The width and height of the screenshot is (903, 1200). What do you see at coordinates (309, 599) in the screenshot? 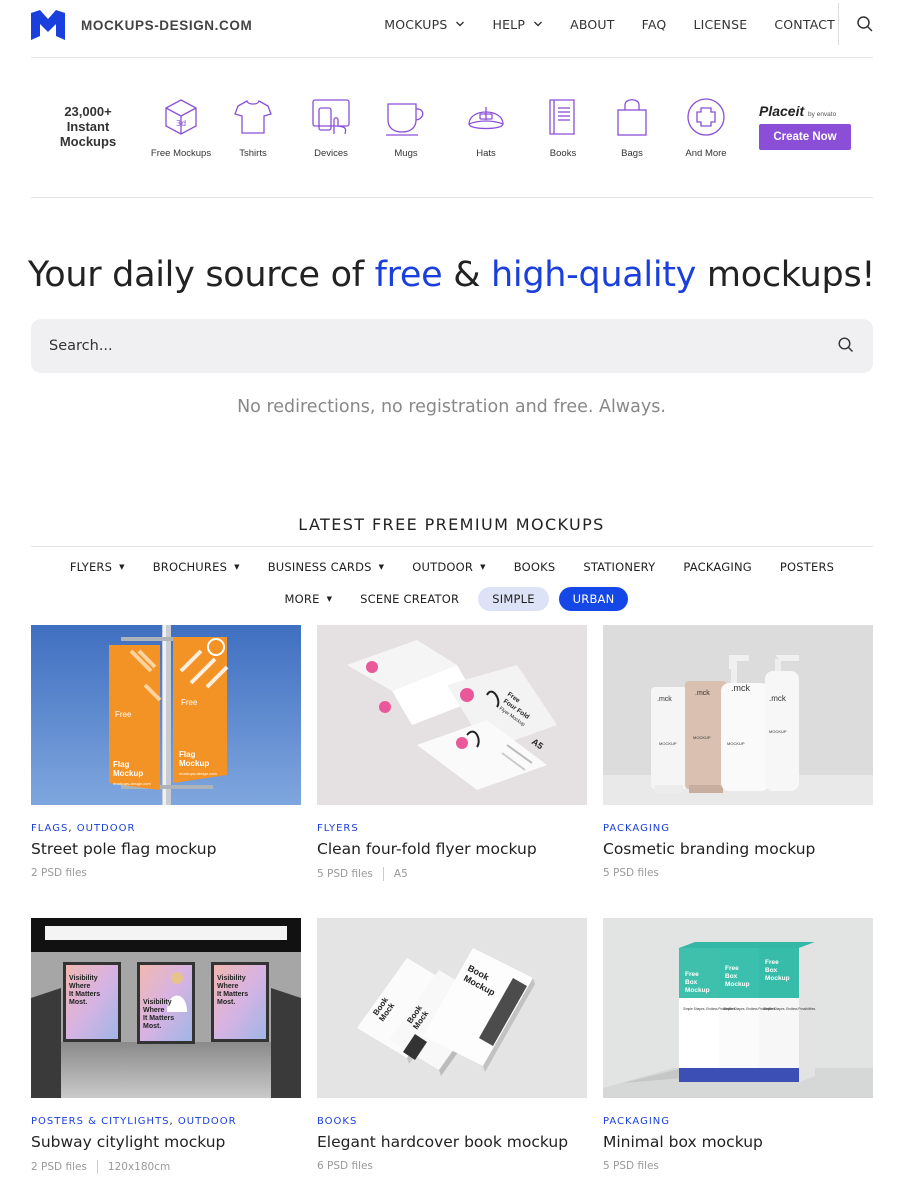
I see `filter-more: MORE ▼` at bounding box center [309, 599].